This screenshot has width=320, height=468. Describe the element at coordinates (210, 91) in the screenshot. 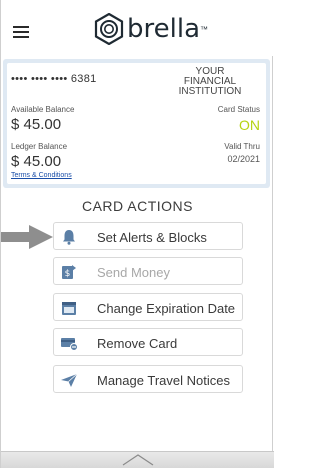

I see `institution-line: INSTITUTION` at that location.